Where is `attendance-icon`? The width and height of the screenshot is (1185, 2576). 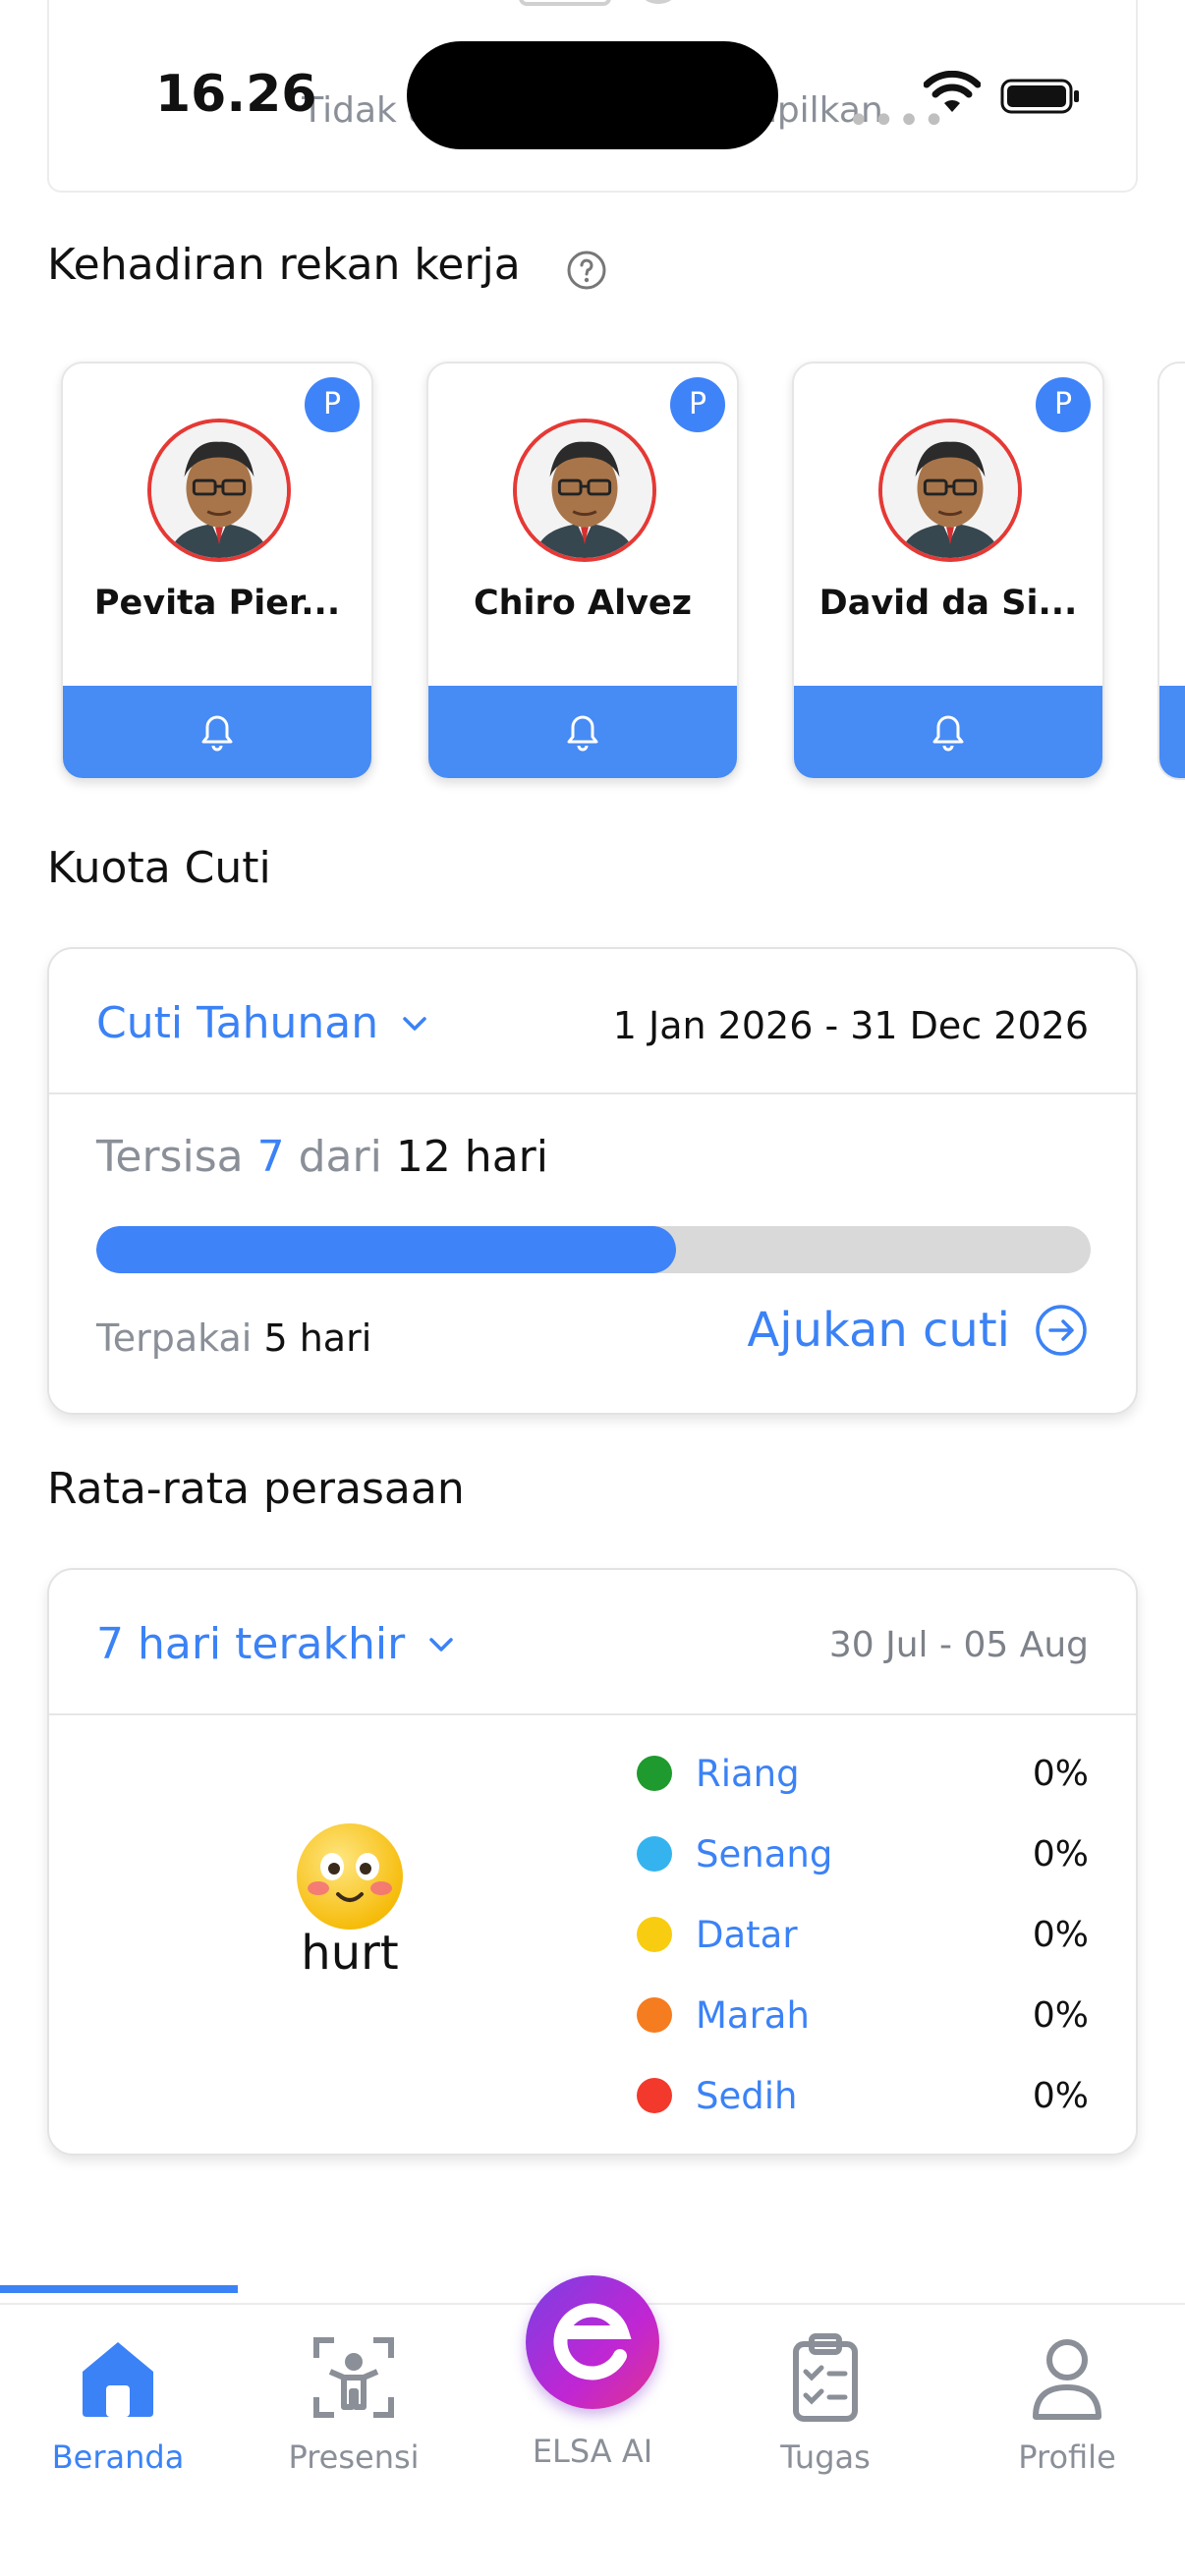
attendance-icon is located at coordinates (353, 2377).